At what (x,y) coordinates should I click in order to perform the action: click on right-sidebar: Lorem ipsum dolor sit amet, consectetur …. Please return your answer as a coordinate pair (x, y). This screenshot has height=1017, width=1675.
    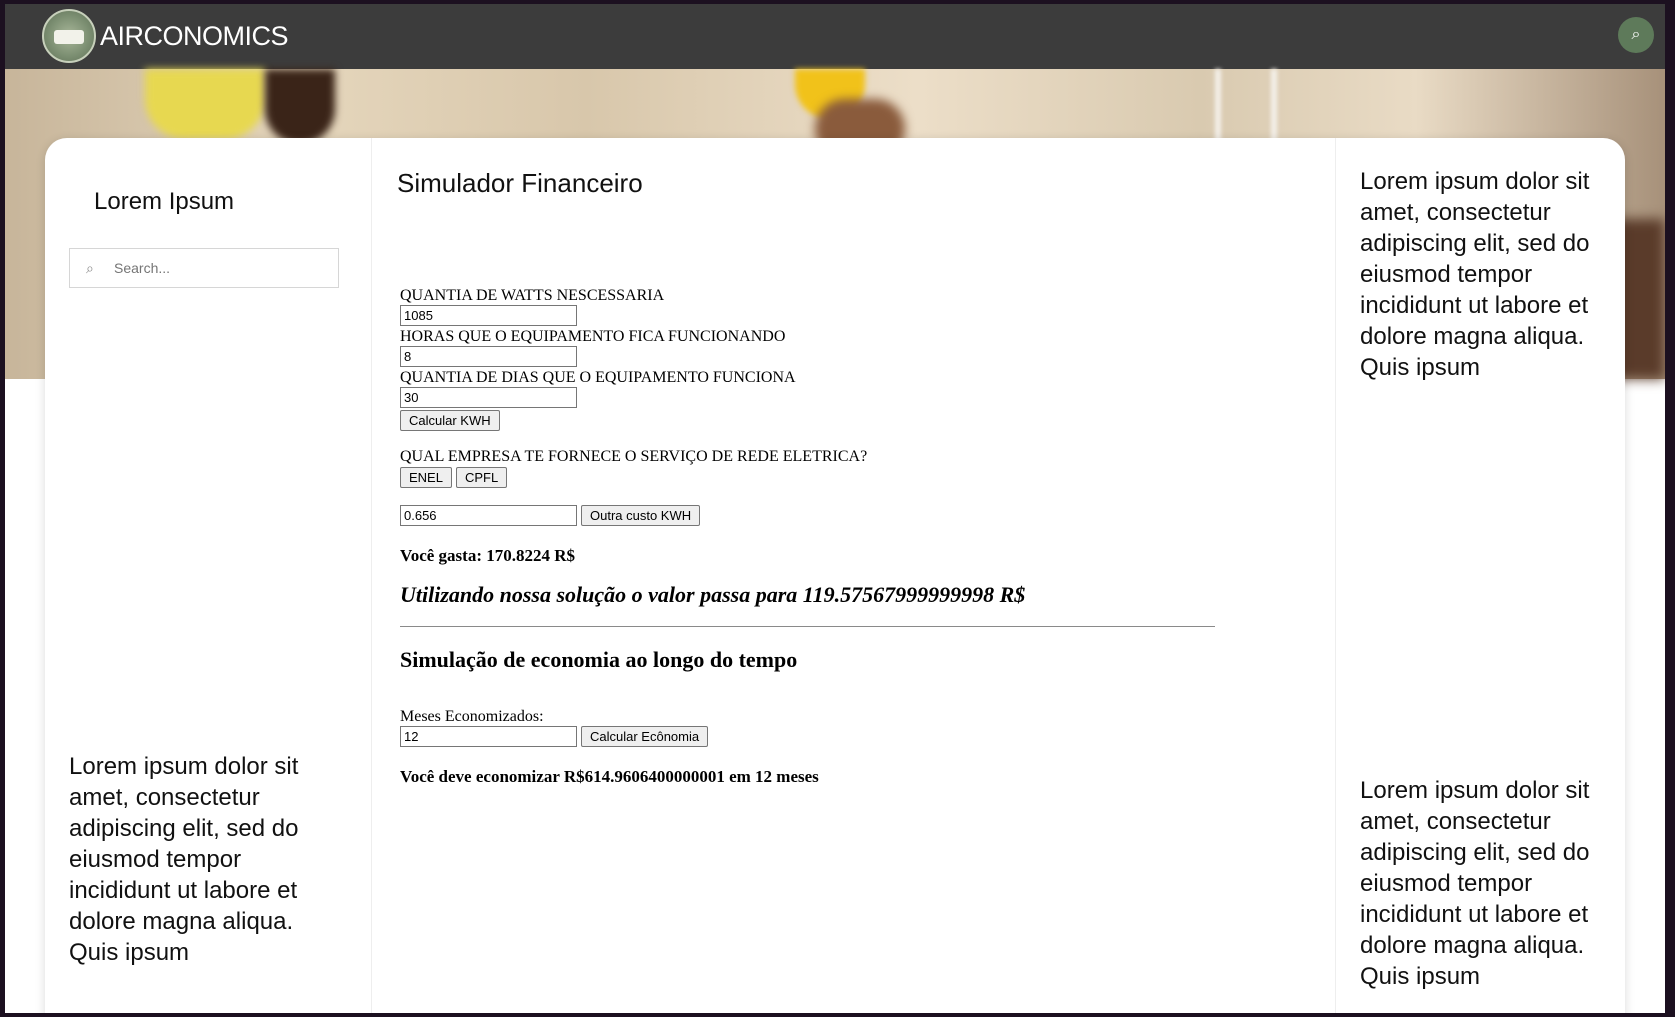
    Looking at the image, I should click on (1480, 575).